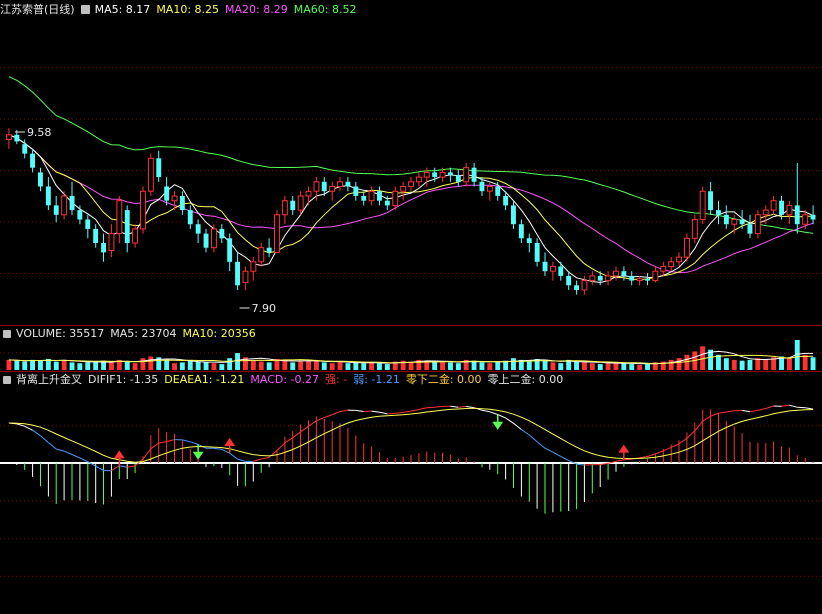 This screenshot has width=822, height=614. What do you see at coordinates (624, 452) in the screenshot?
I see `buy-arrow-icon` at bounding box center [624, 452].